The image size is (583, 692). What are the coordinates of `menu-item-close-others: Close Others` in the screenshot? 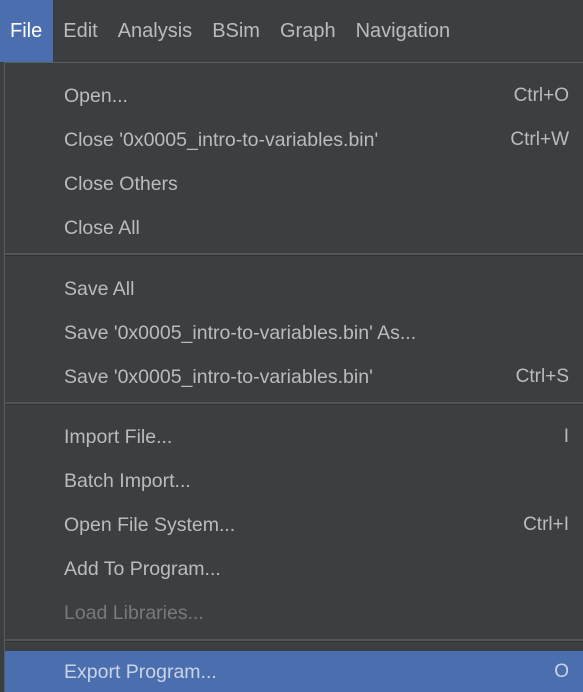 It's located at (294, 184).